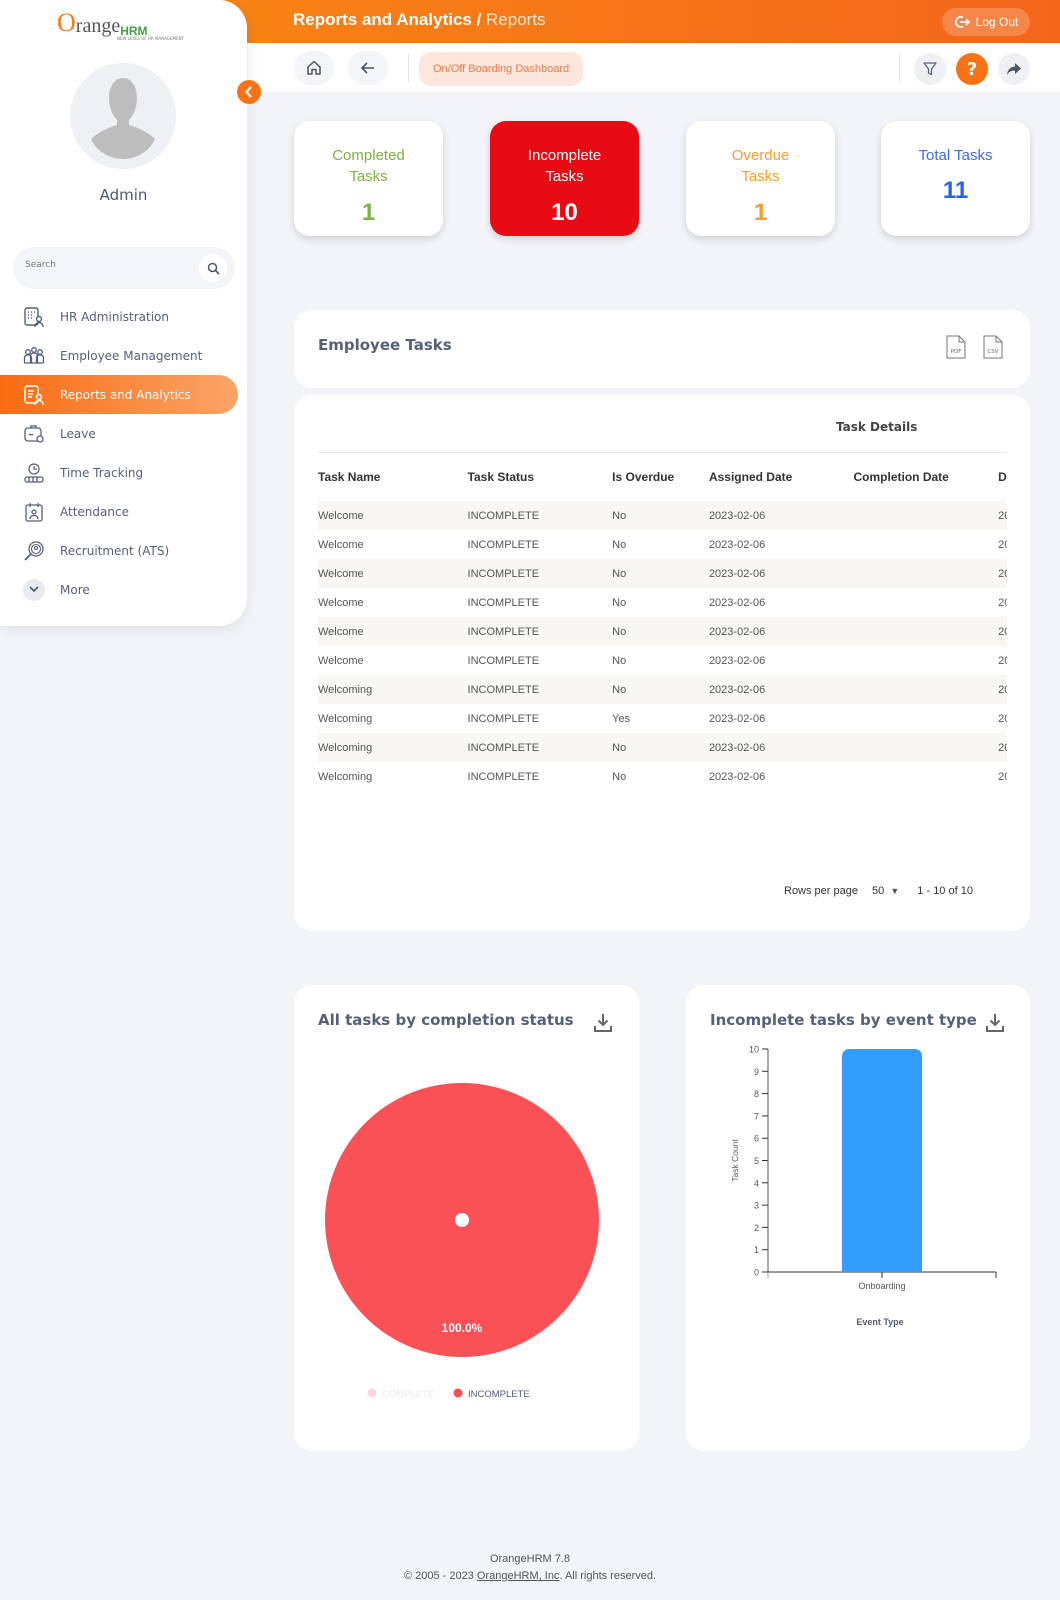  What do you see at coordinates (1014, 69) in the screenshot?
I see `share-button` at bounding box center [1014, 69].